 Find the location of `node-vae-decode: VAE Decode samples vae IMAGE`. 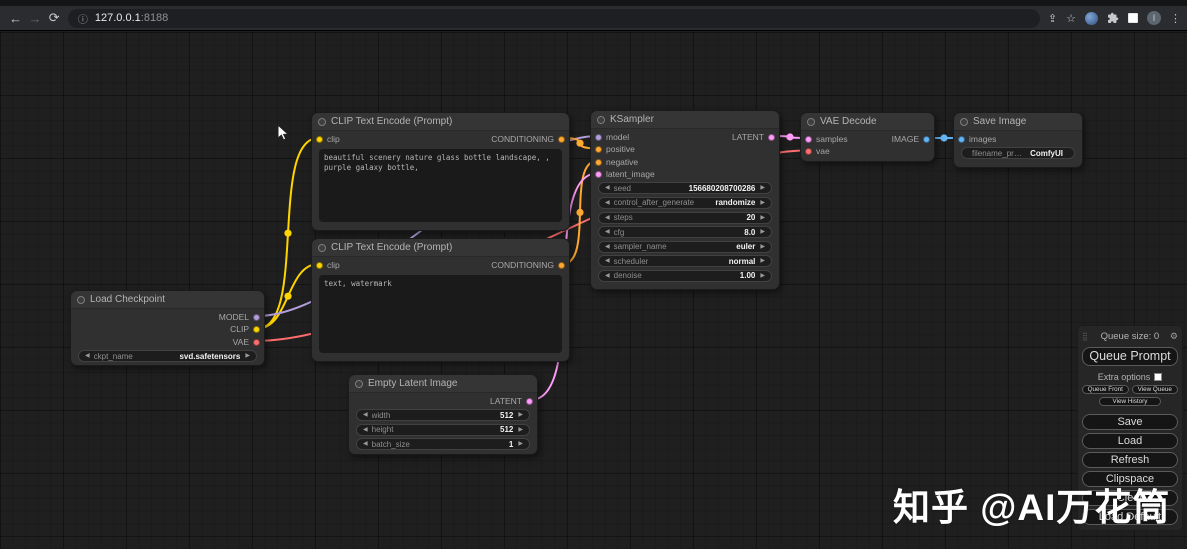

node-vae-decode: VAE Decode samples vae IMAGE is located at coordinates (867, 137).